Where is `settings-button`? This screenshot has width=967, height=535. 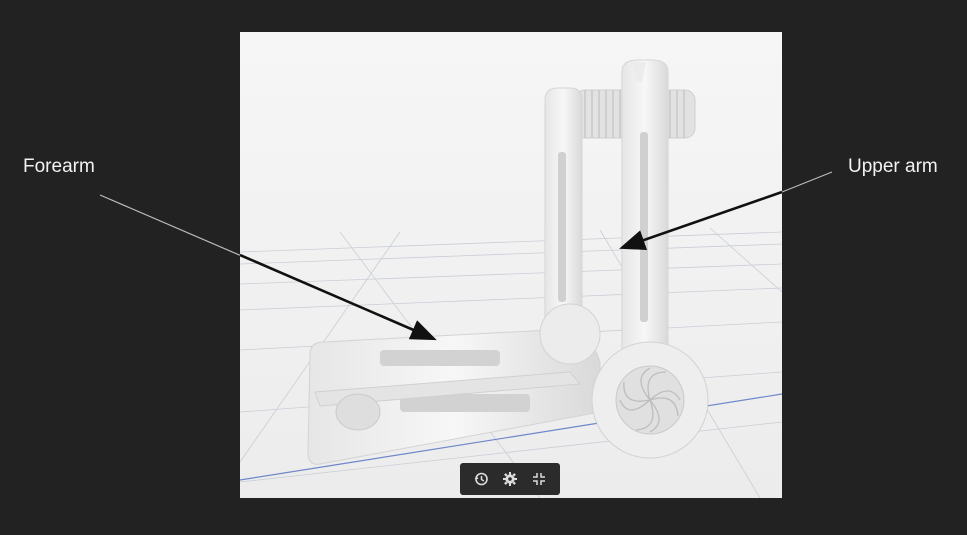 settings-button is located at coordinates (510, 479).